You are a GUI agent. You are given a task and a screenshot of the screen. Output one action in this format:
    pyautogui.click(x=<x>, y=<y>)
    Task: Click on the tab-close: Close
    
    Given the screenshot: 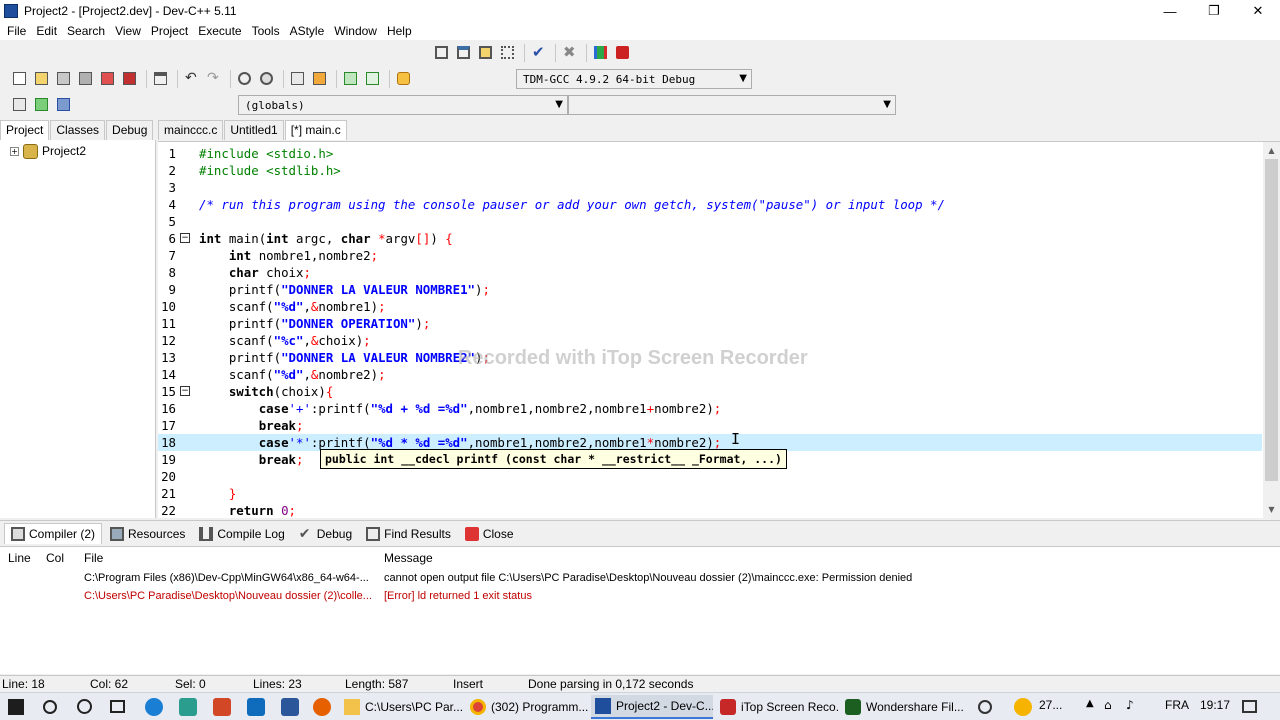 What is the action you would take?
    pyautogui.click(x=489, y=534)
    